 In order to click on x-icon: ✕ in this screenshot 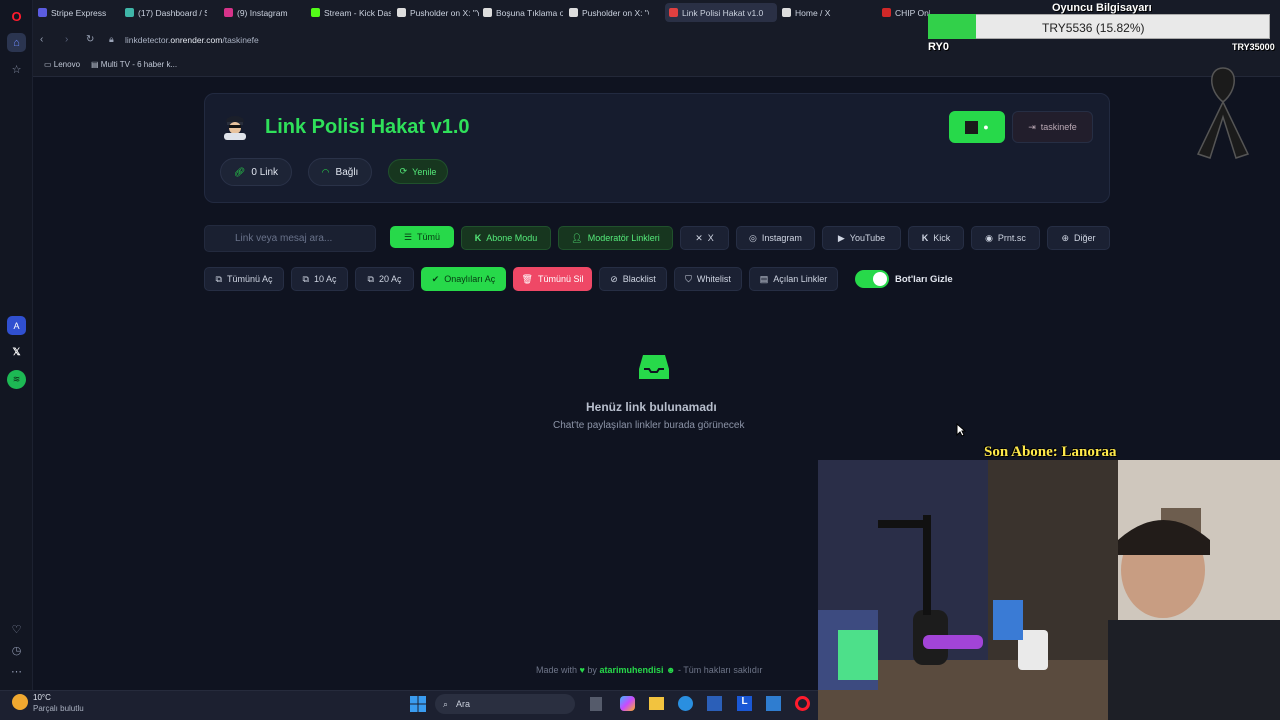, I will do `click(699, 237)`.